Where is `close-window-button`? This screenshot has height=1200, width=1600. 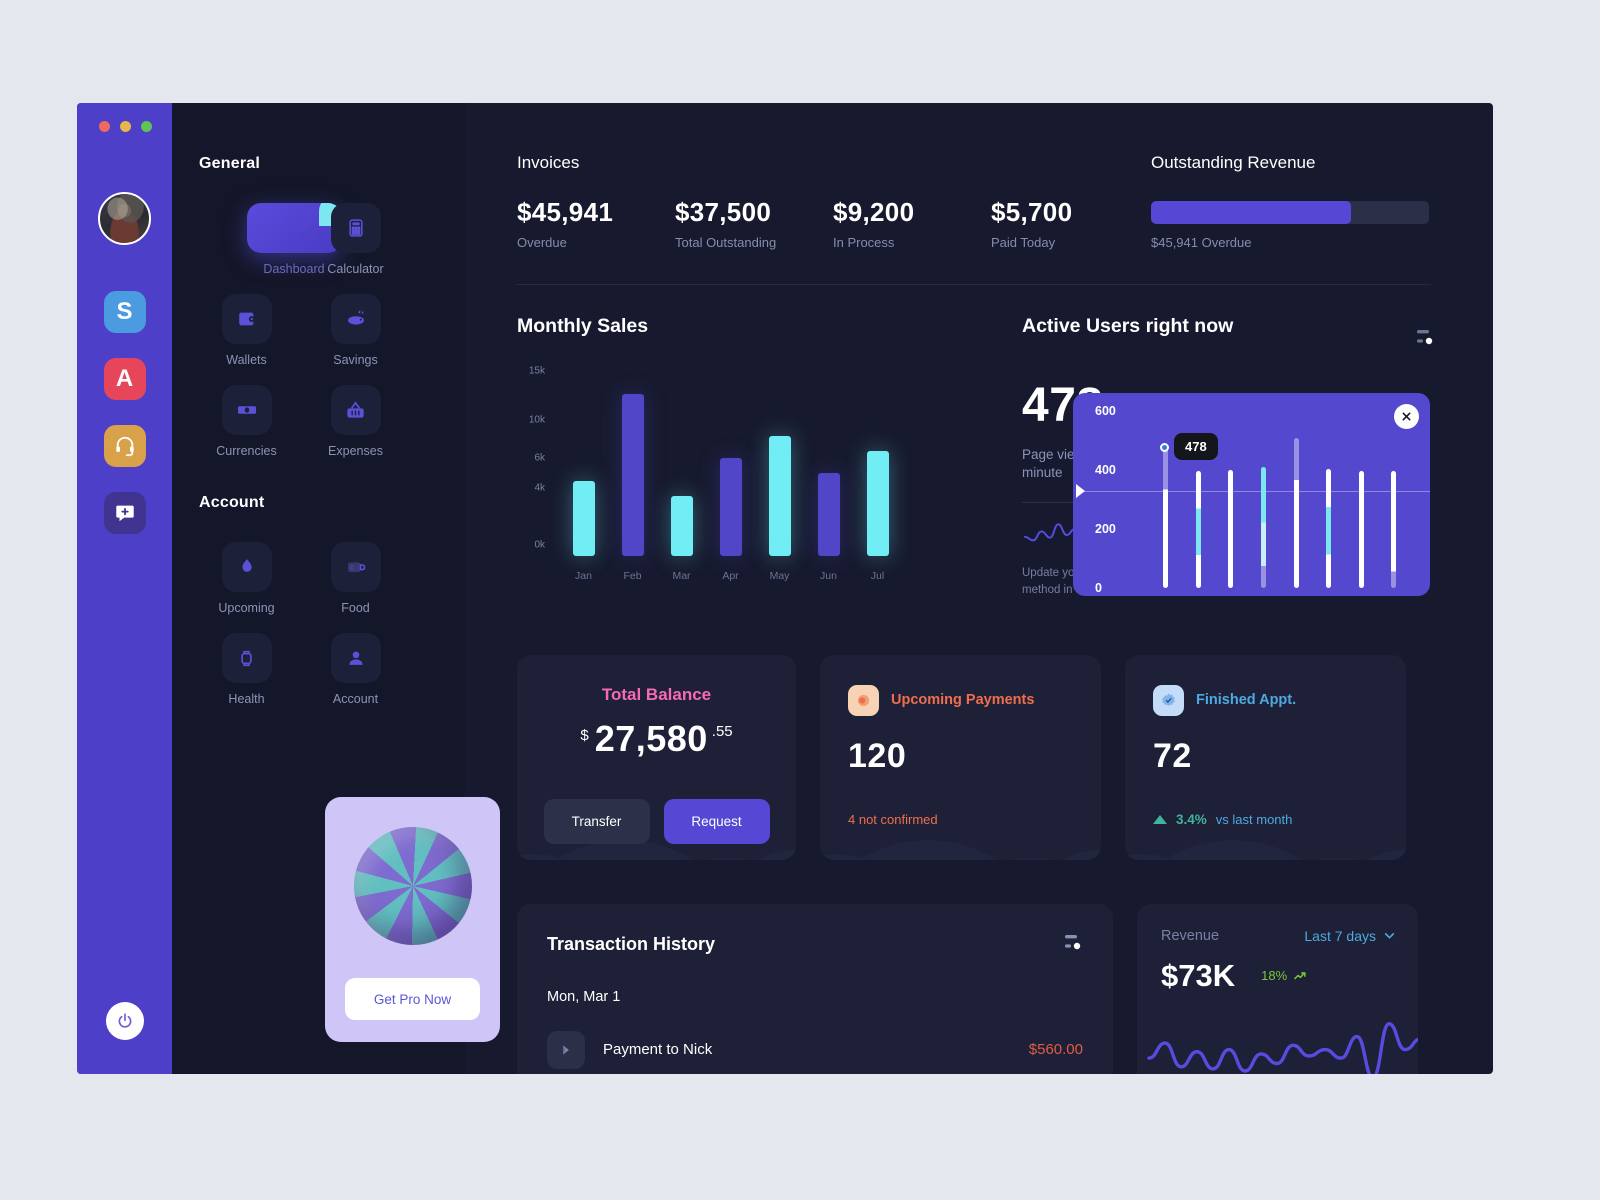 close-window-button is located at coordinates (104, 126).